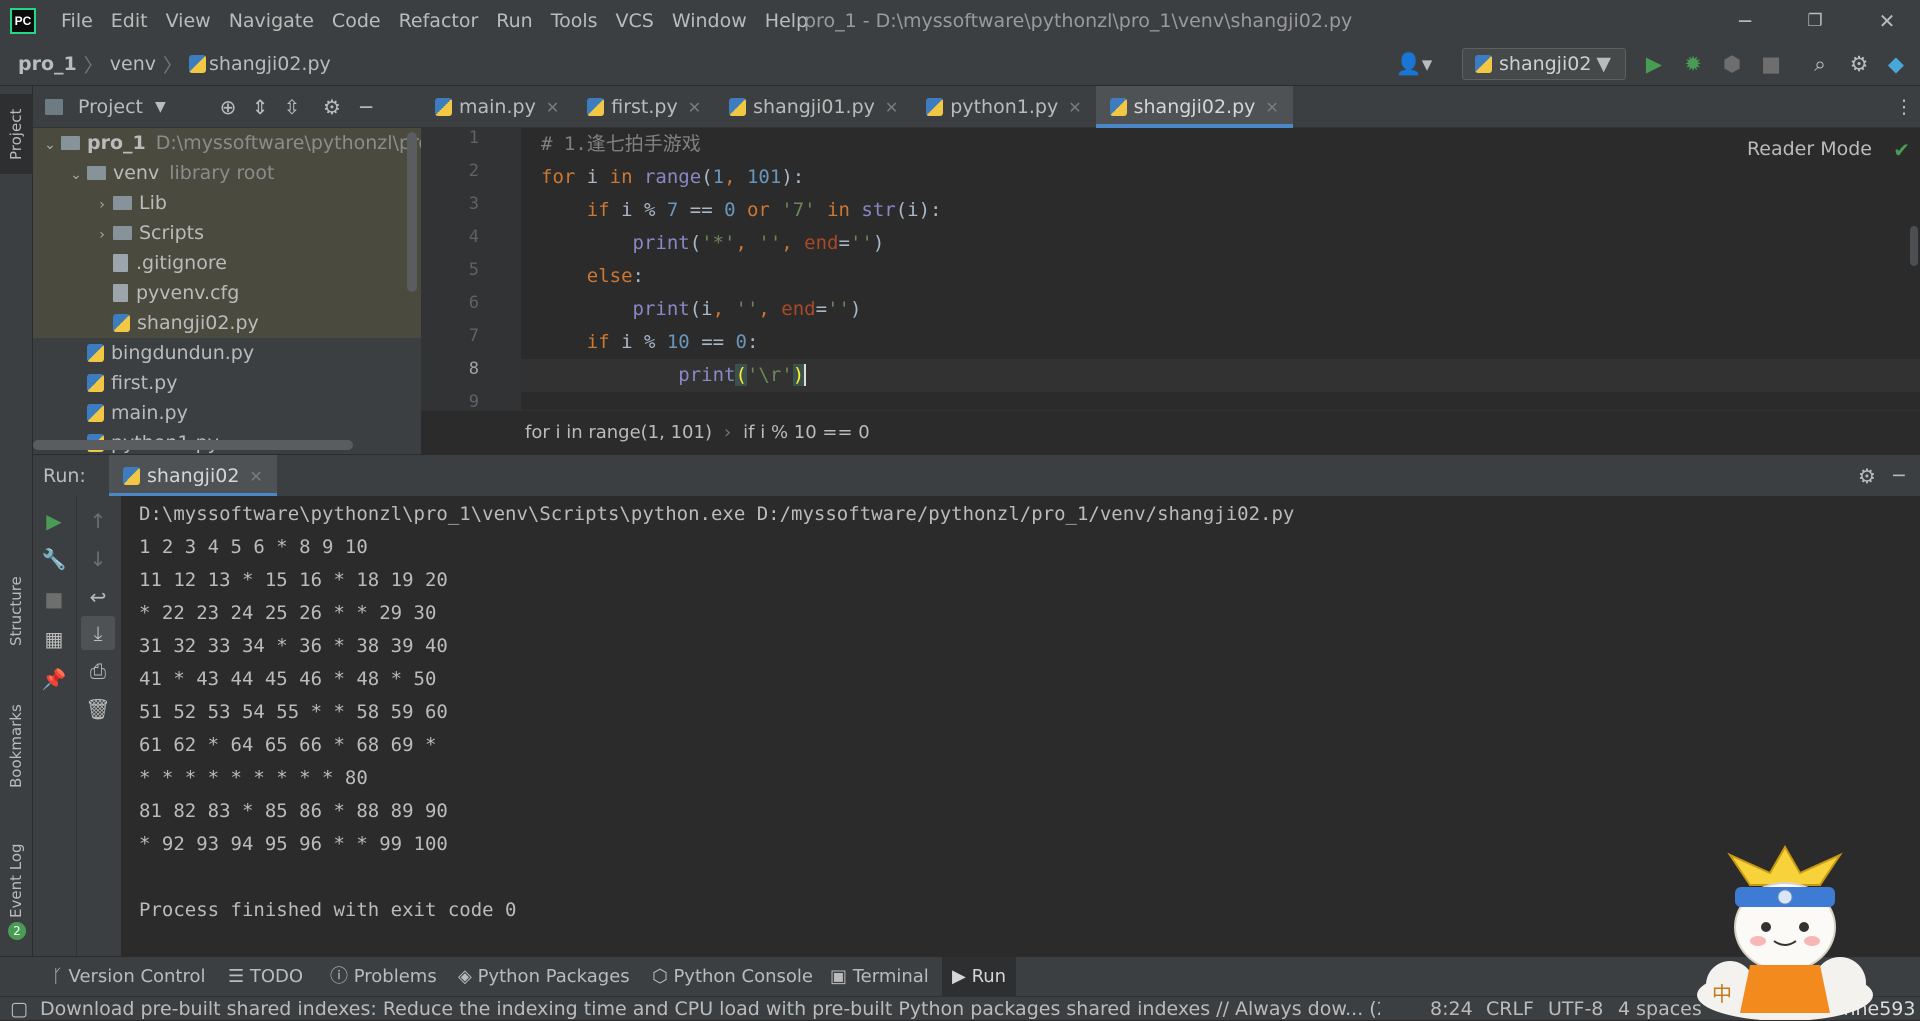 The image size is (1920, 1021). What do you see at coordinates (1859, 64) in the screenshot?
I see `settings-gear-icon: ⚙` at bounding box center [1859, 64].